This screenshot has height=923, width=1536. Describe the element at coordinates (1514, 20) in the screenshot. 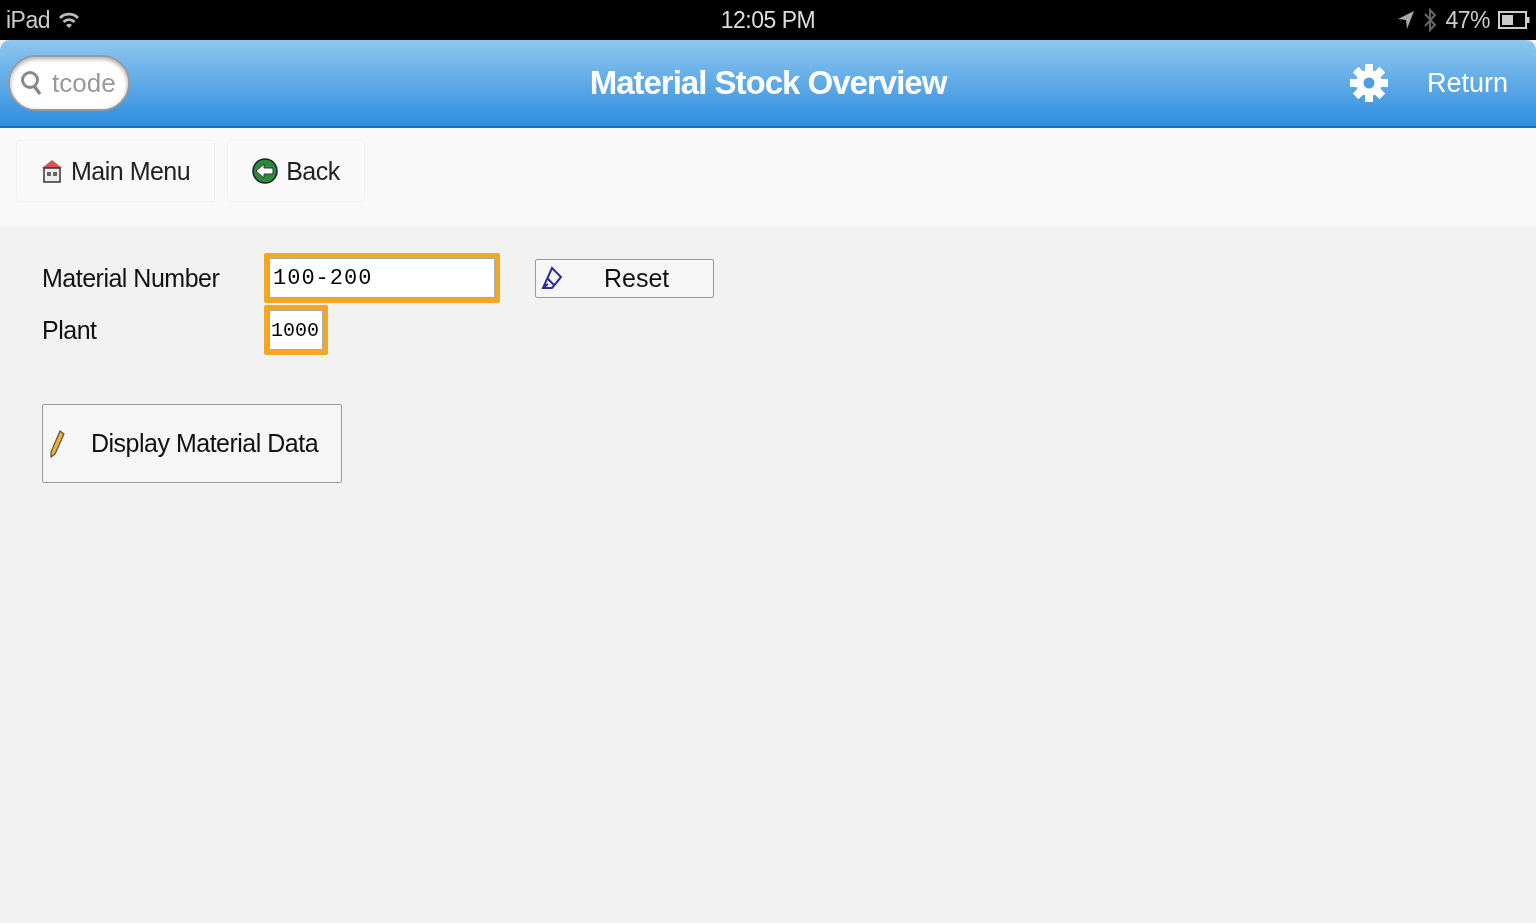

I see `battery-icon` at that location.